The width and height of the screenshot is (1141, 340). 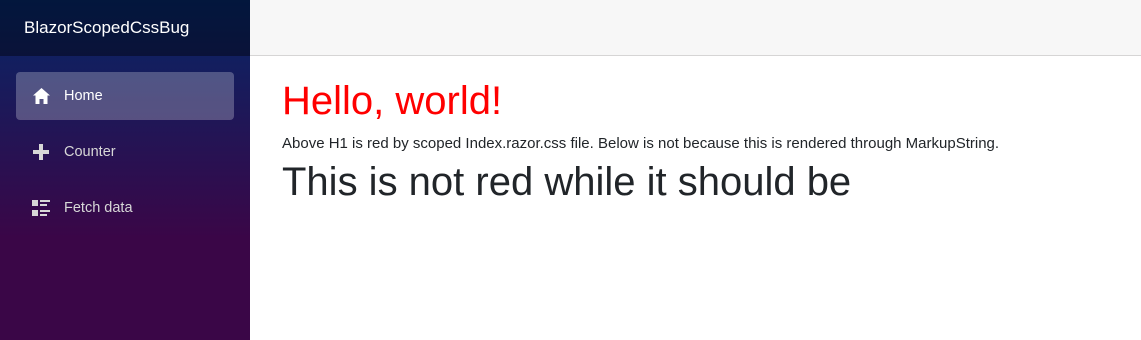 I want to click on sidebar-item-fetch-data: Fetch data, so click(x=125, y=208).